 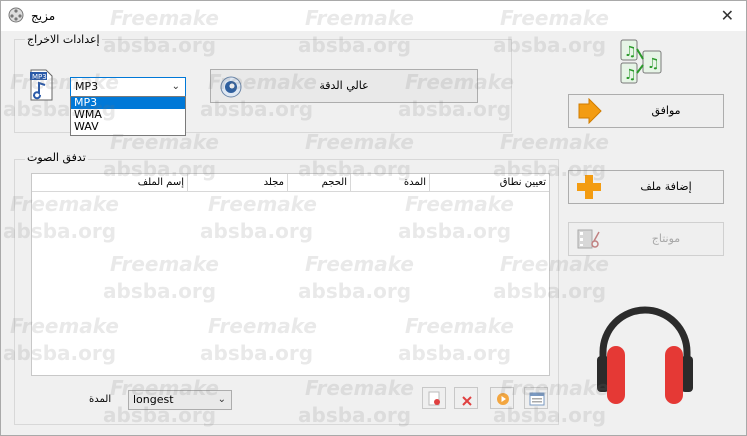 I want to click on add-file-button-label: إضافة ملف, so click(x=666, y=186).